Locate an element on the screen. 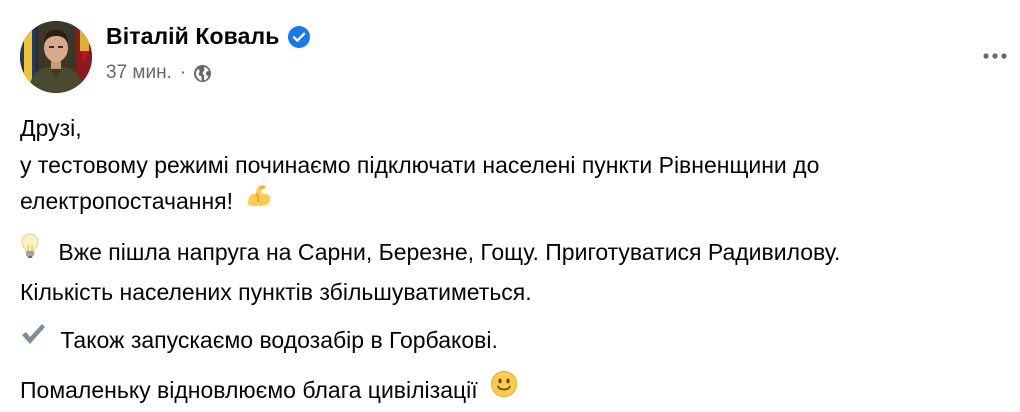 This screenshot has height=412, width=1020. post-timestamp-link: 37 мин. is located at coordinates (139, 73).